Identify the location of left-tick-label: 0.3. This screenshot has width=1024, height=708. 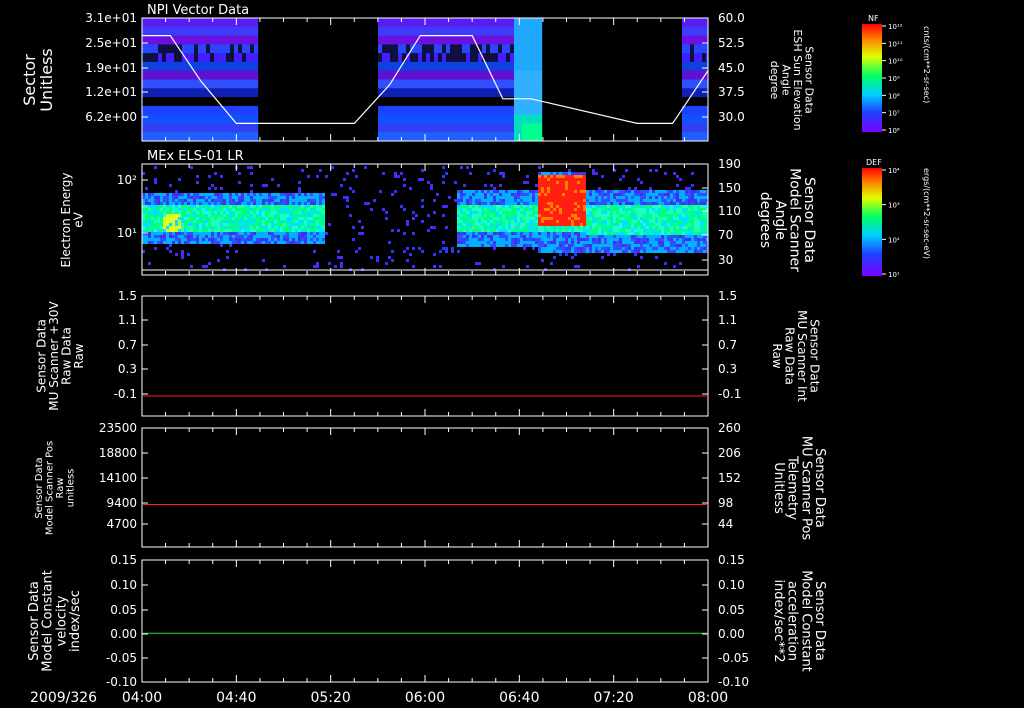
(127, 369).